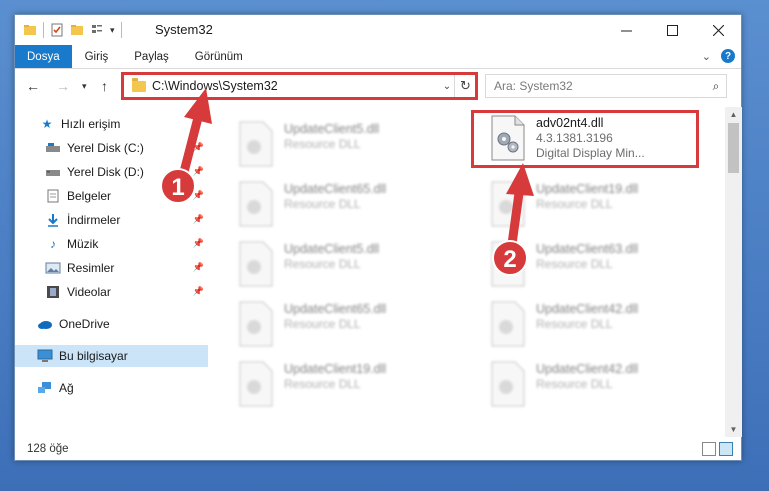  Describe the element at coordinates (53, 220) in the screenshot. I see `download-icon` at that location.